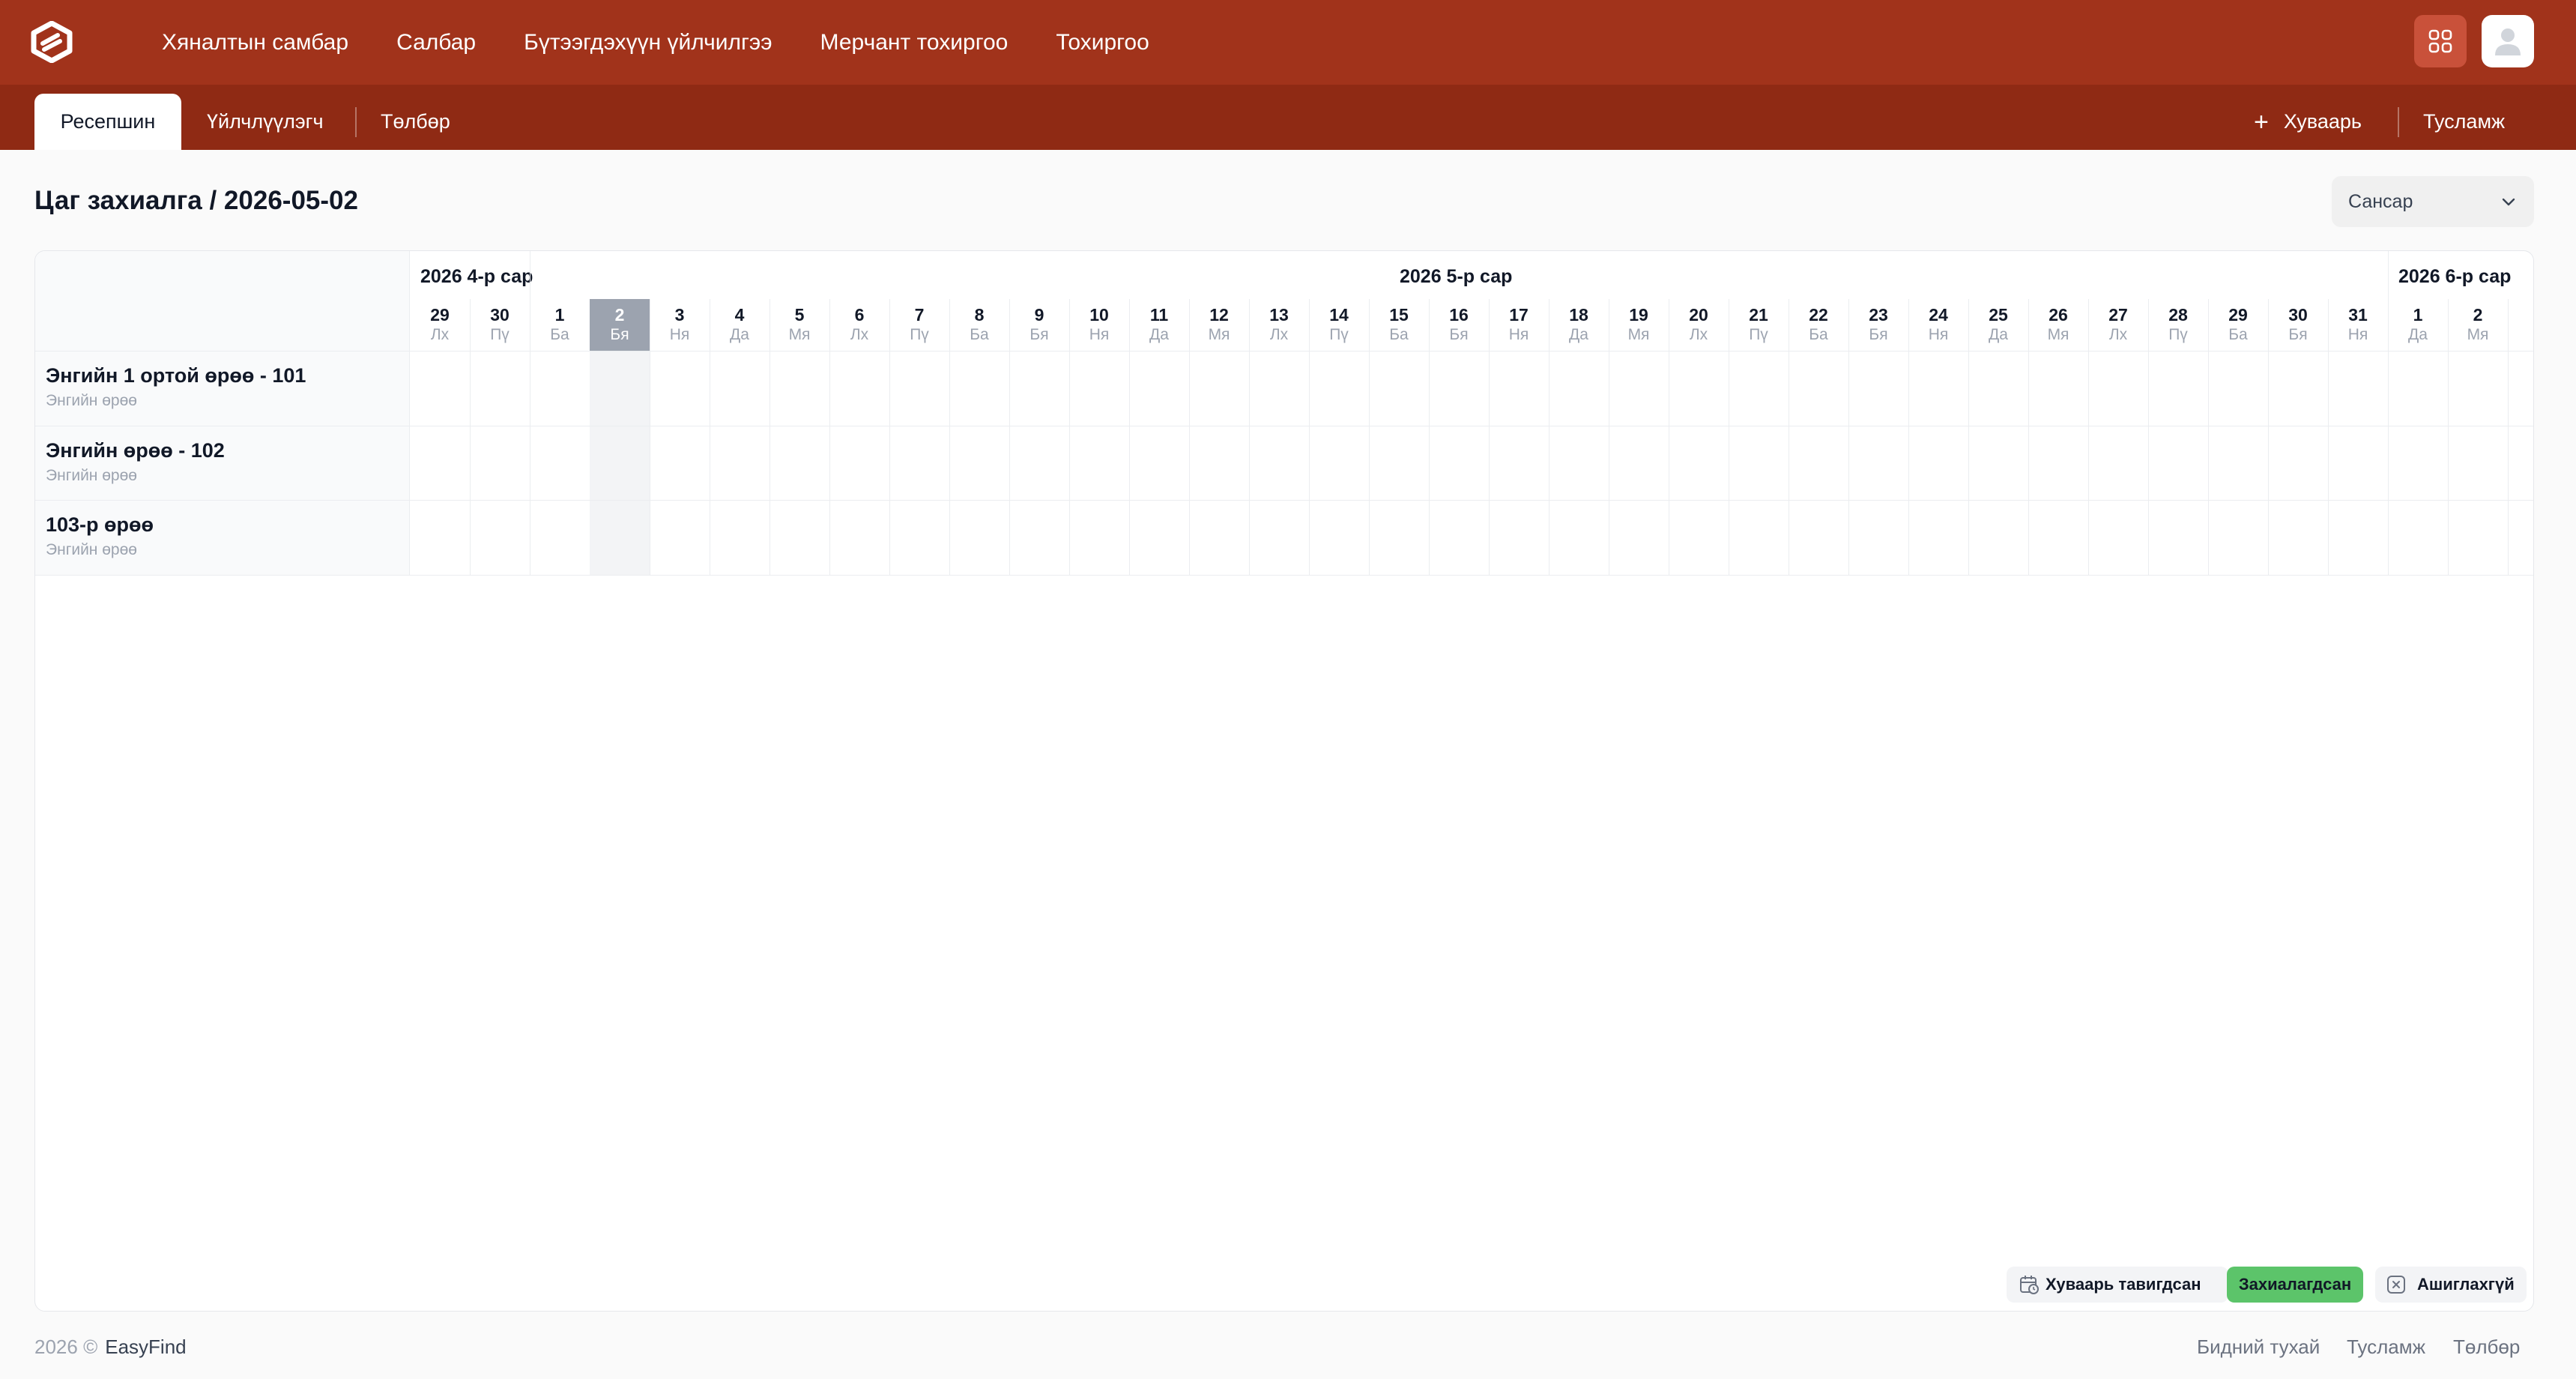  Describe the element at coordinates (265, 122) in the screenshot. I see `tab-customer: Үйлчлүүлэгч` at that location.